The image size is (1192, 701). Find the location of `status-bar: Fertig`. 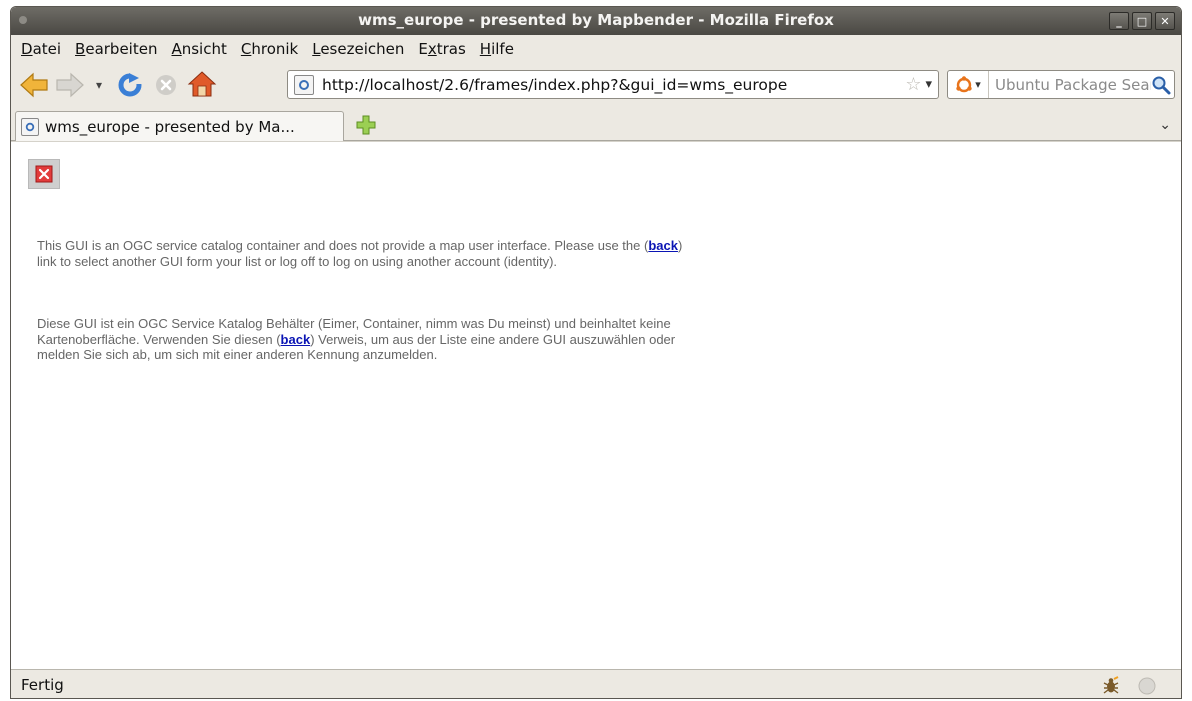

status-bar: Fertig is located at coordinates (596, 683).